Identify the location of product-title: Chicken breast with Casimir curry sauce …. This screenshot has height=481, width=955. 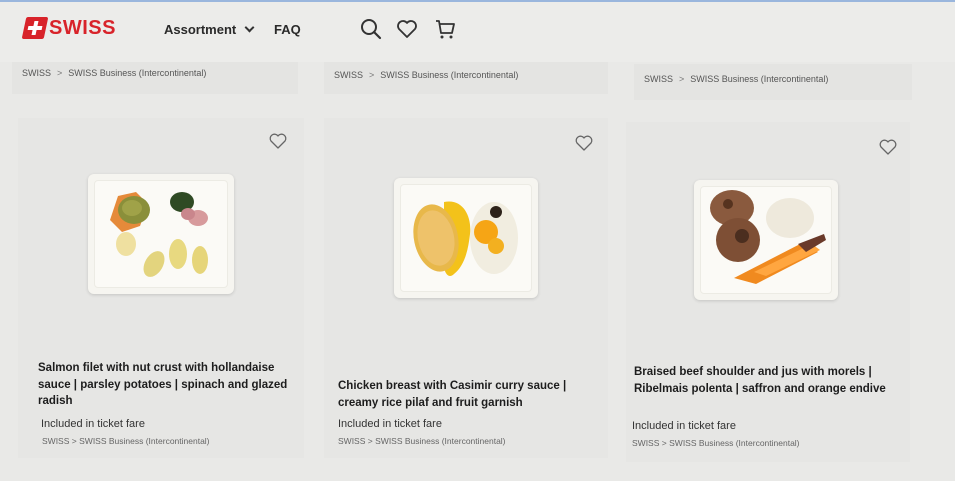
(469, 394).